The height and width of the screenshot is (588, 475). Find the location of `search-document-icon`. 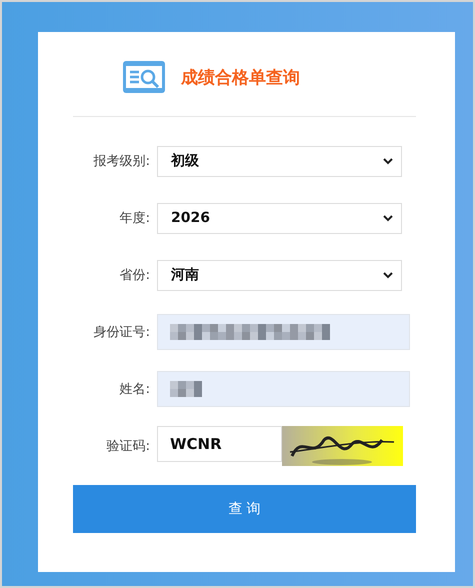

search-document-icon is located at coordinates (144, 77).